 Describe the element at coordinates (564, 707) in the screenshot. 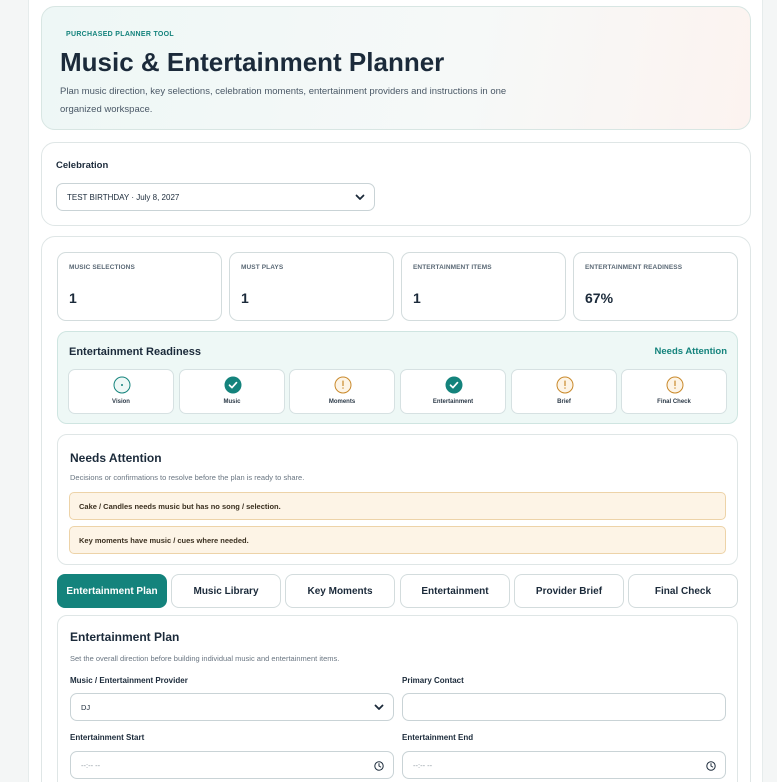

I see `primary-contact-input` at that location.